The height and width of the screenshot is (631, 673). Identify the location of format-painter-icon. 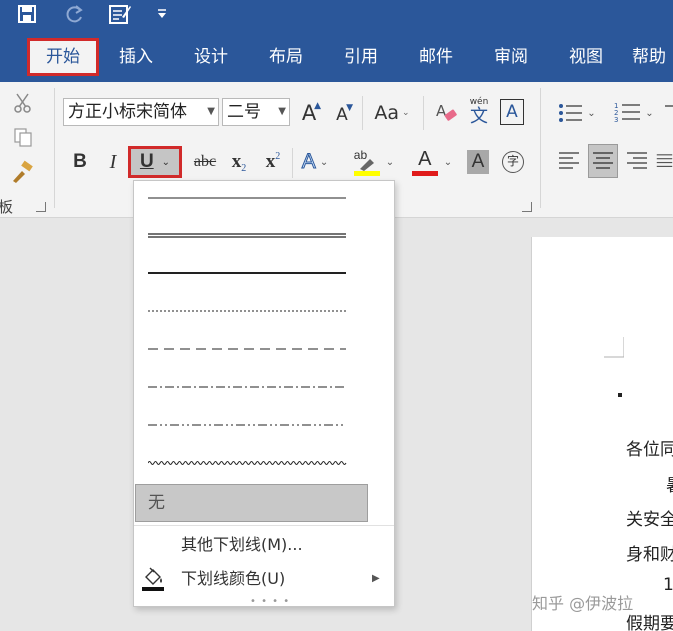
(23, 172).